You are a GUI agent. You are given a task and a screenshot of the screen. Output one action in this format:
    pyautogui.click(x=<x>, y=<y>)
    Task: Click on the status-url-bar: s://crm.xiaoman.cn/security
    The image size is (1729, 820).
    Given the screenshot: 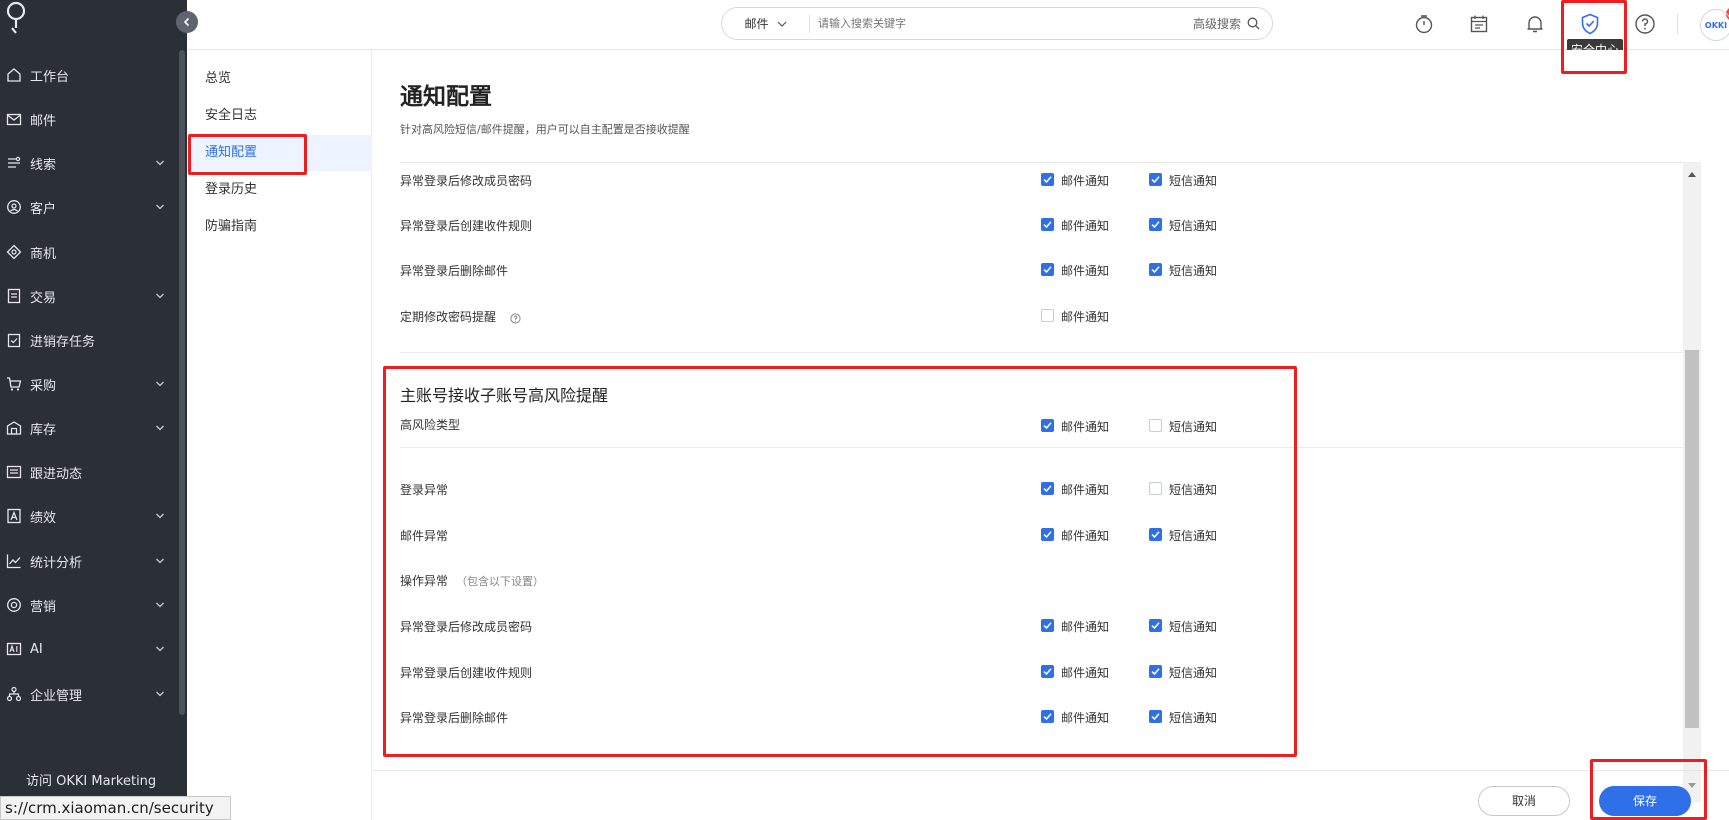 What is the action you would take?
    pyautogui.click(x=115, y=808)
    